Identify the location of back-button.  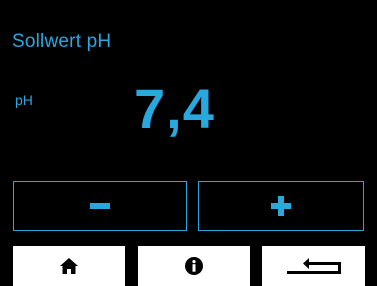
(313, 266).